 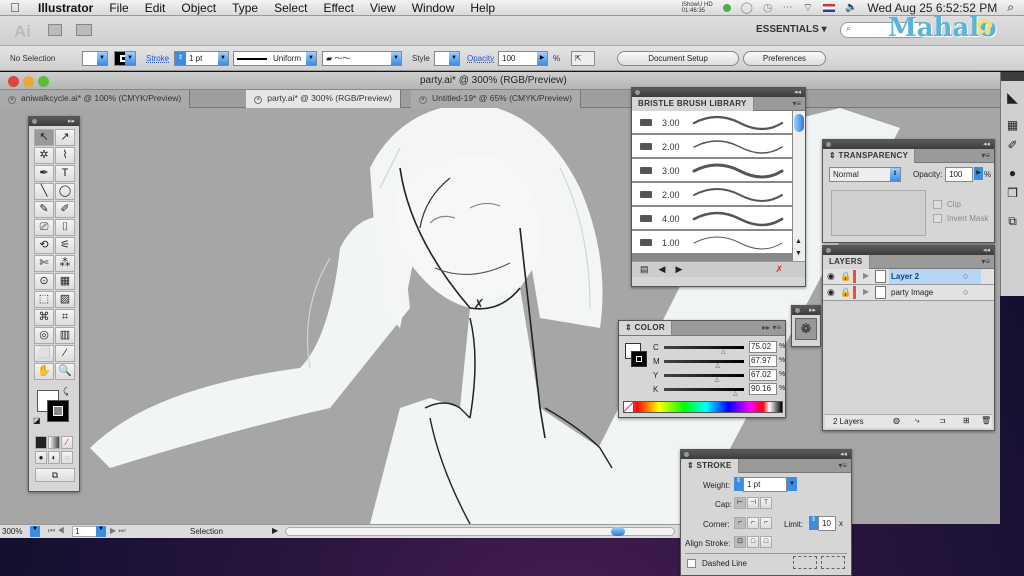 I want to click on chat-icon: ◯, so click(x=747, y=7).